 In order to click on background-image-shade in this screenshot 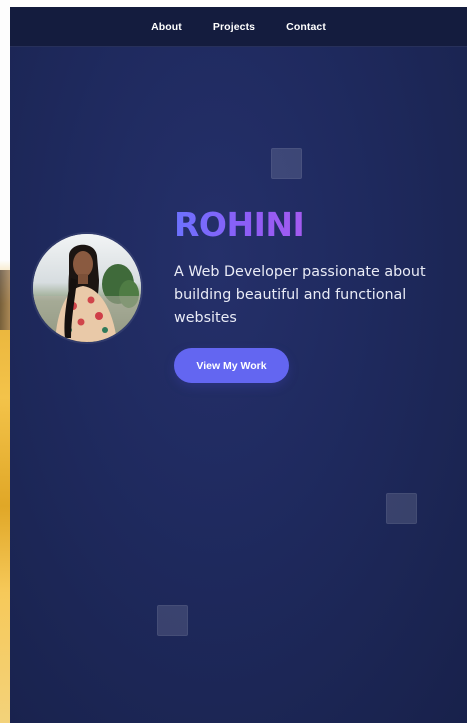, I will do `click(5, 300)`.